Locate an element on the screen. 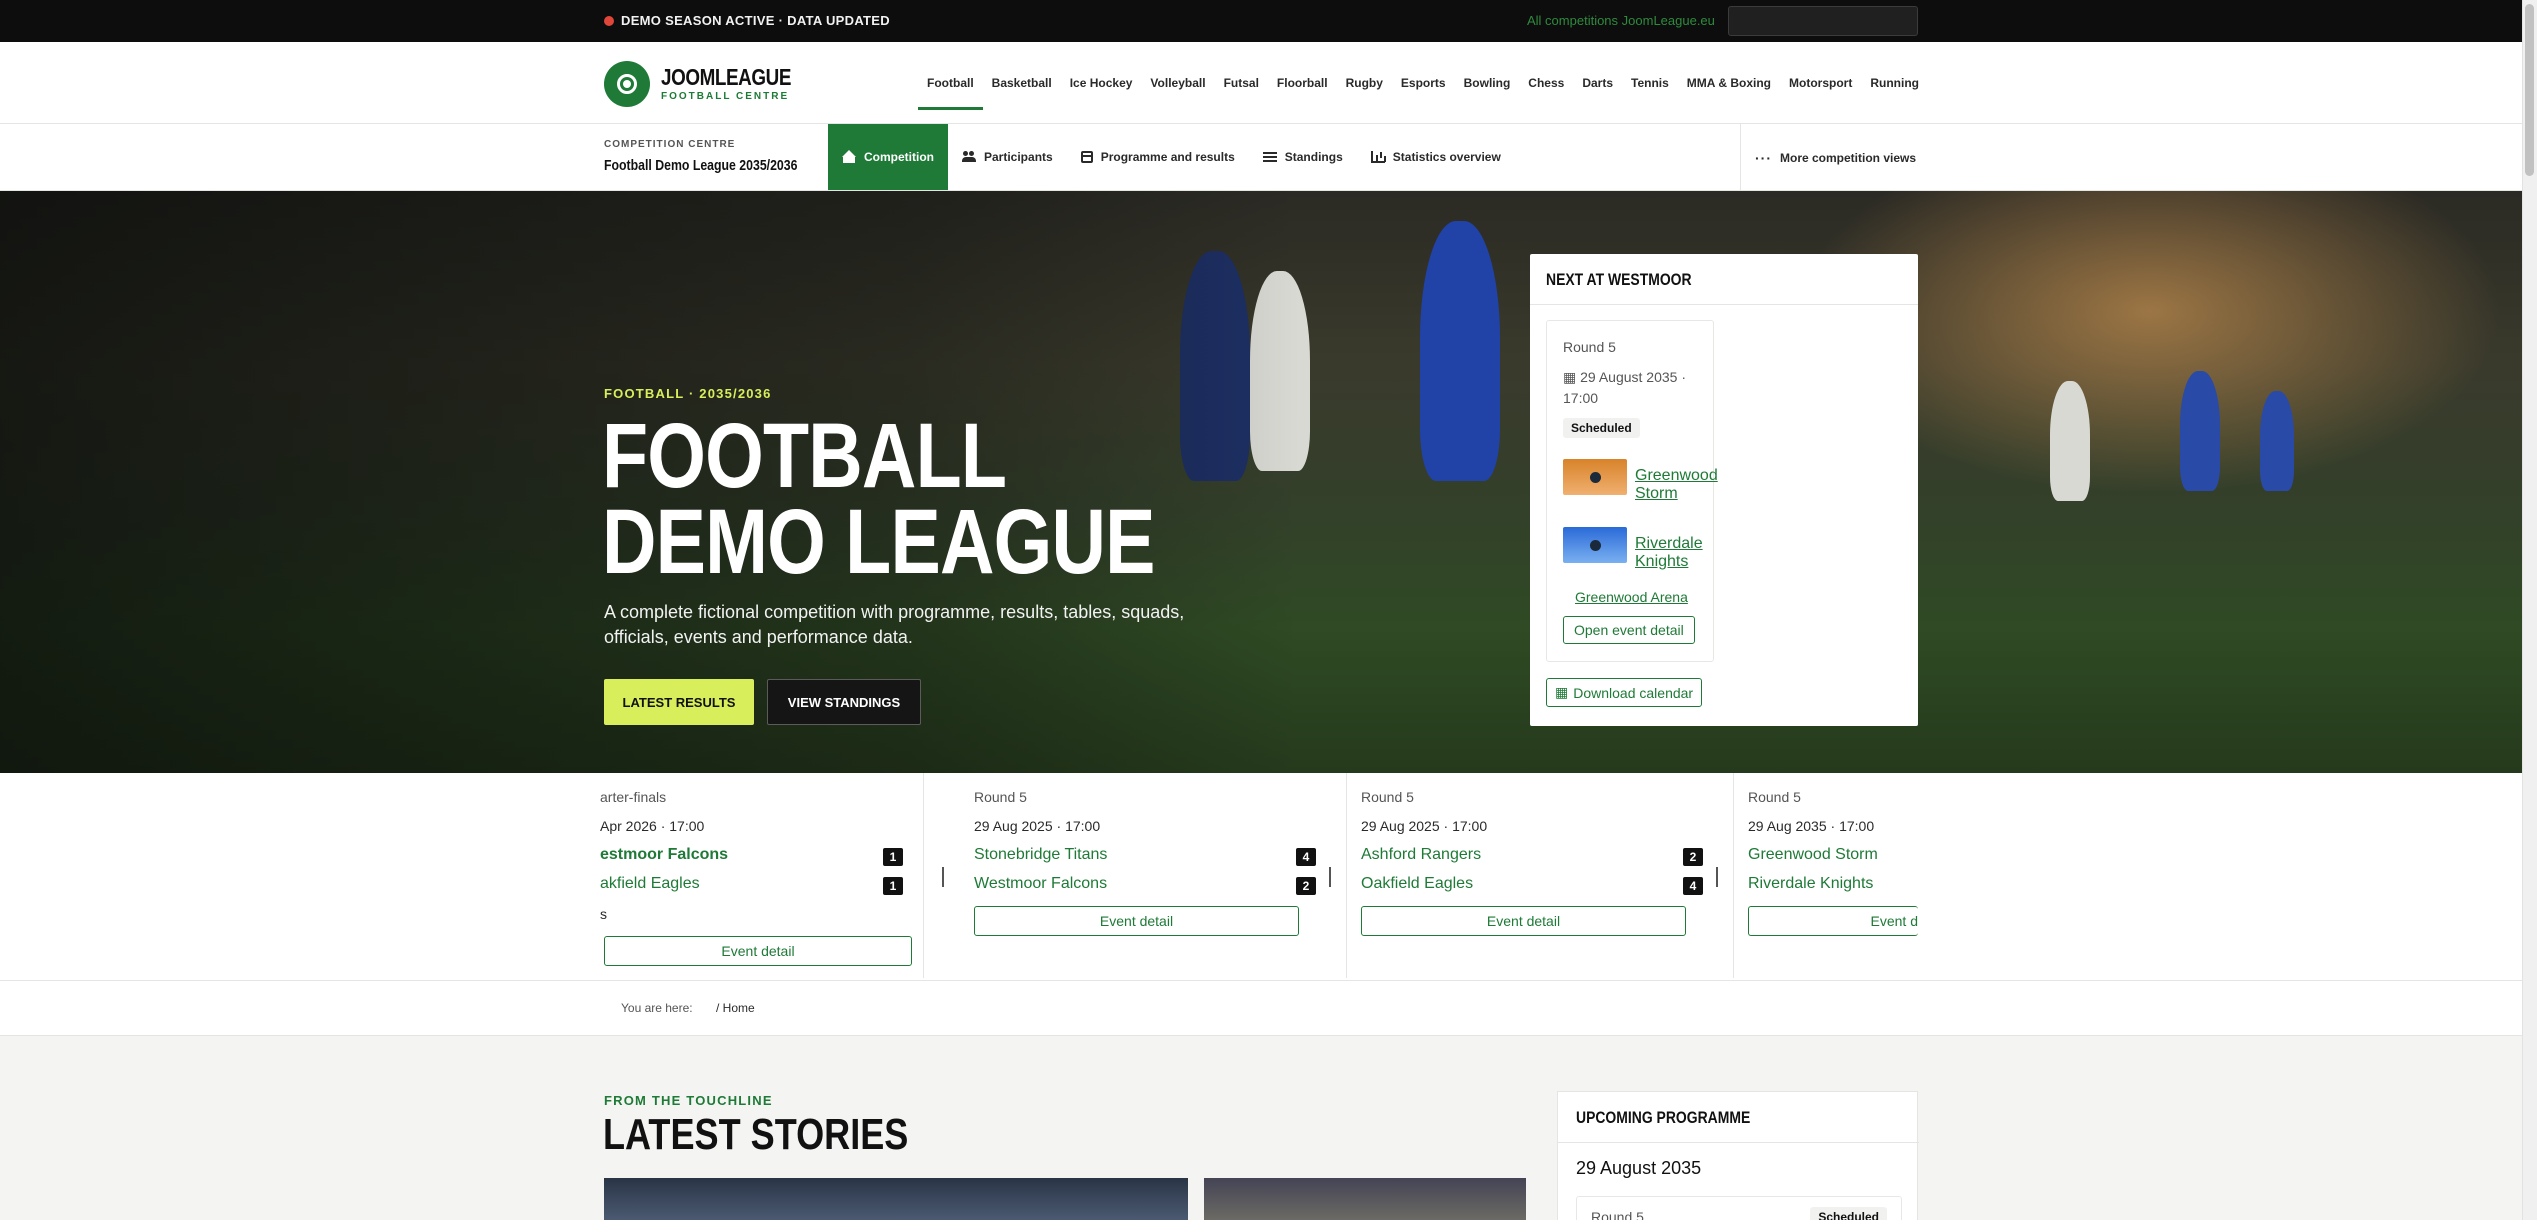  sport-nav-mma-boxing: MMA & Boxing is located at coordinates (1729, 83).